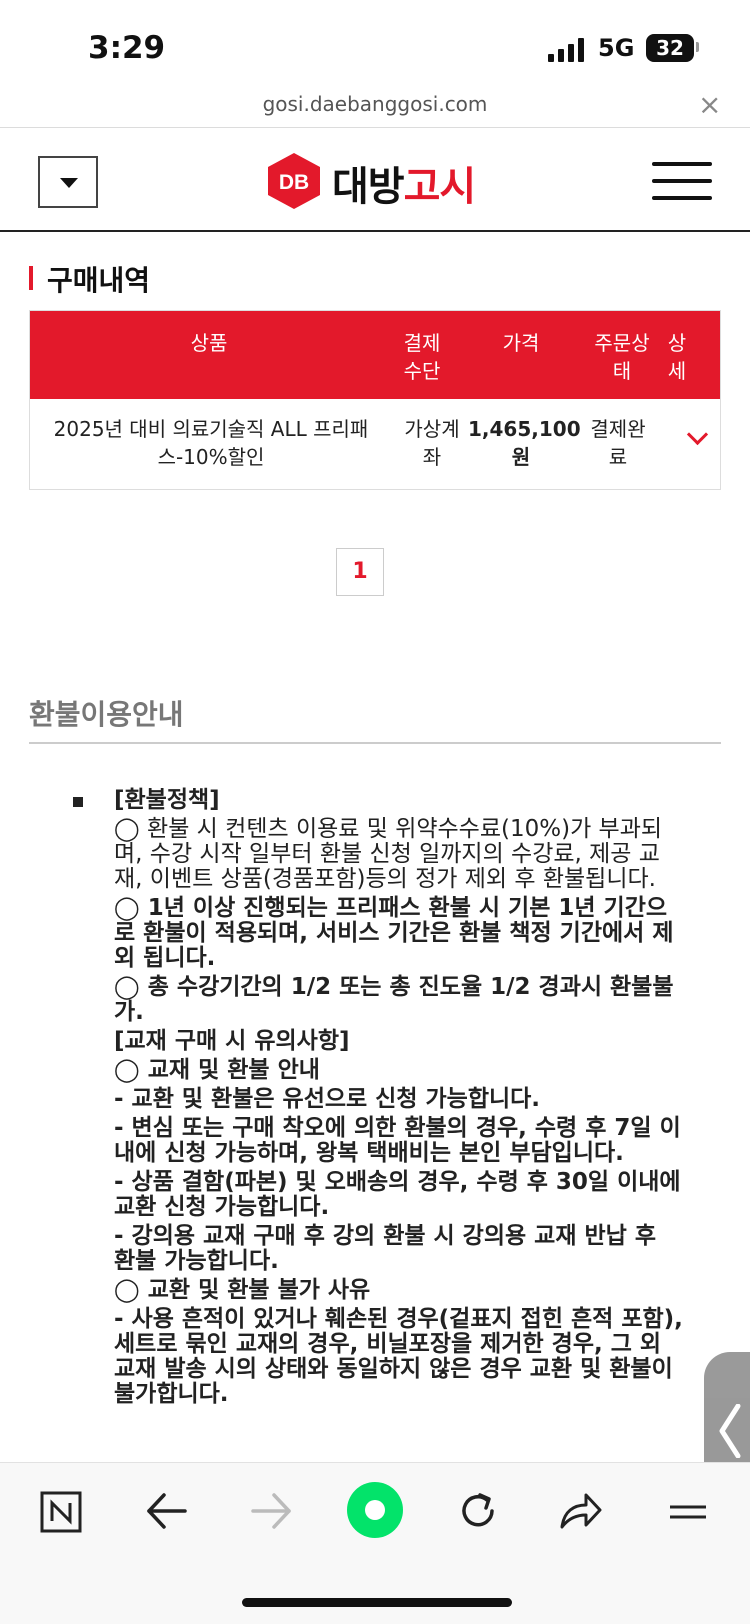 This screenshot has height=1624, width=750. What do you see at coordinates (524, 443) in the screenshot?
I see `price: 1,465,100 원` at bounding box center [524, 443].